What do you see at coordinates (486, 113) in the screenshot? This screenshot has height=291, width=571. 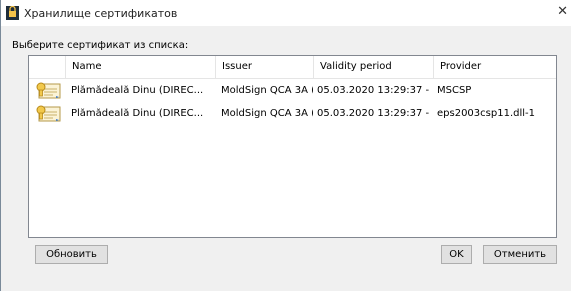 I see `cell-provider: eps2003csp11.dll-1` at bounding box center [486, 113].